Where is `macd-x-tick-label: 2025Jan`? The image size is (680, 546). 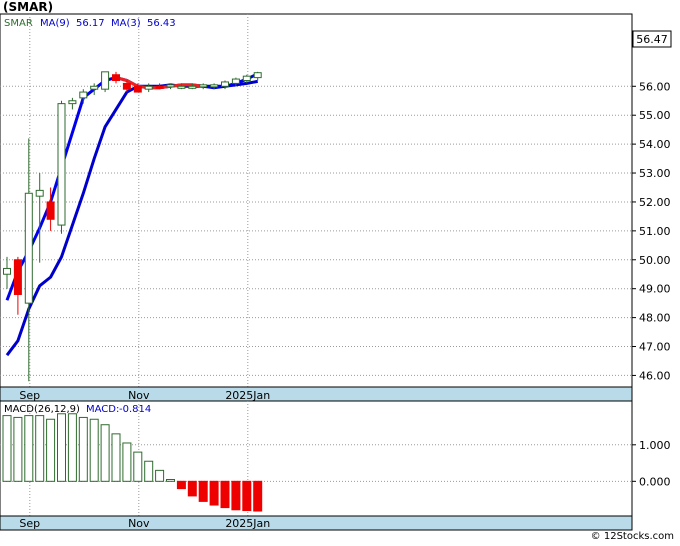
macd-x-tick-label: 2025Jan is located at coordinates (247, 523).